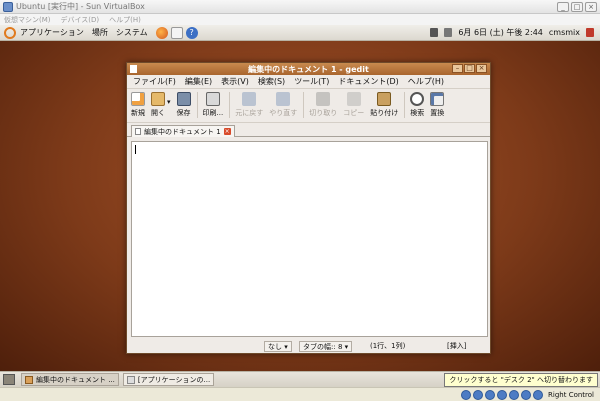 This screenshot has height=401, width=600. Describe the element at coordinates (235, 81) in the screenshot. I see `menu-view: 表示(V)` at that location.